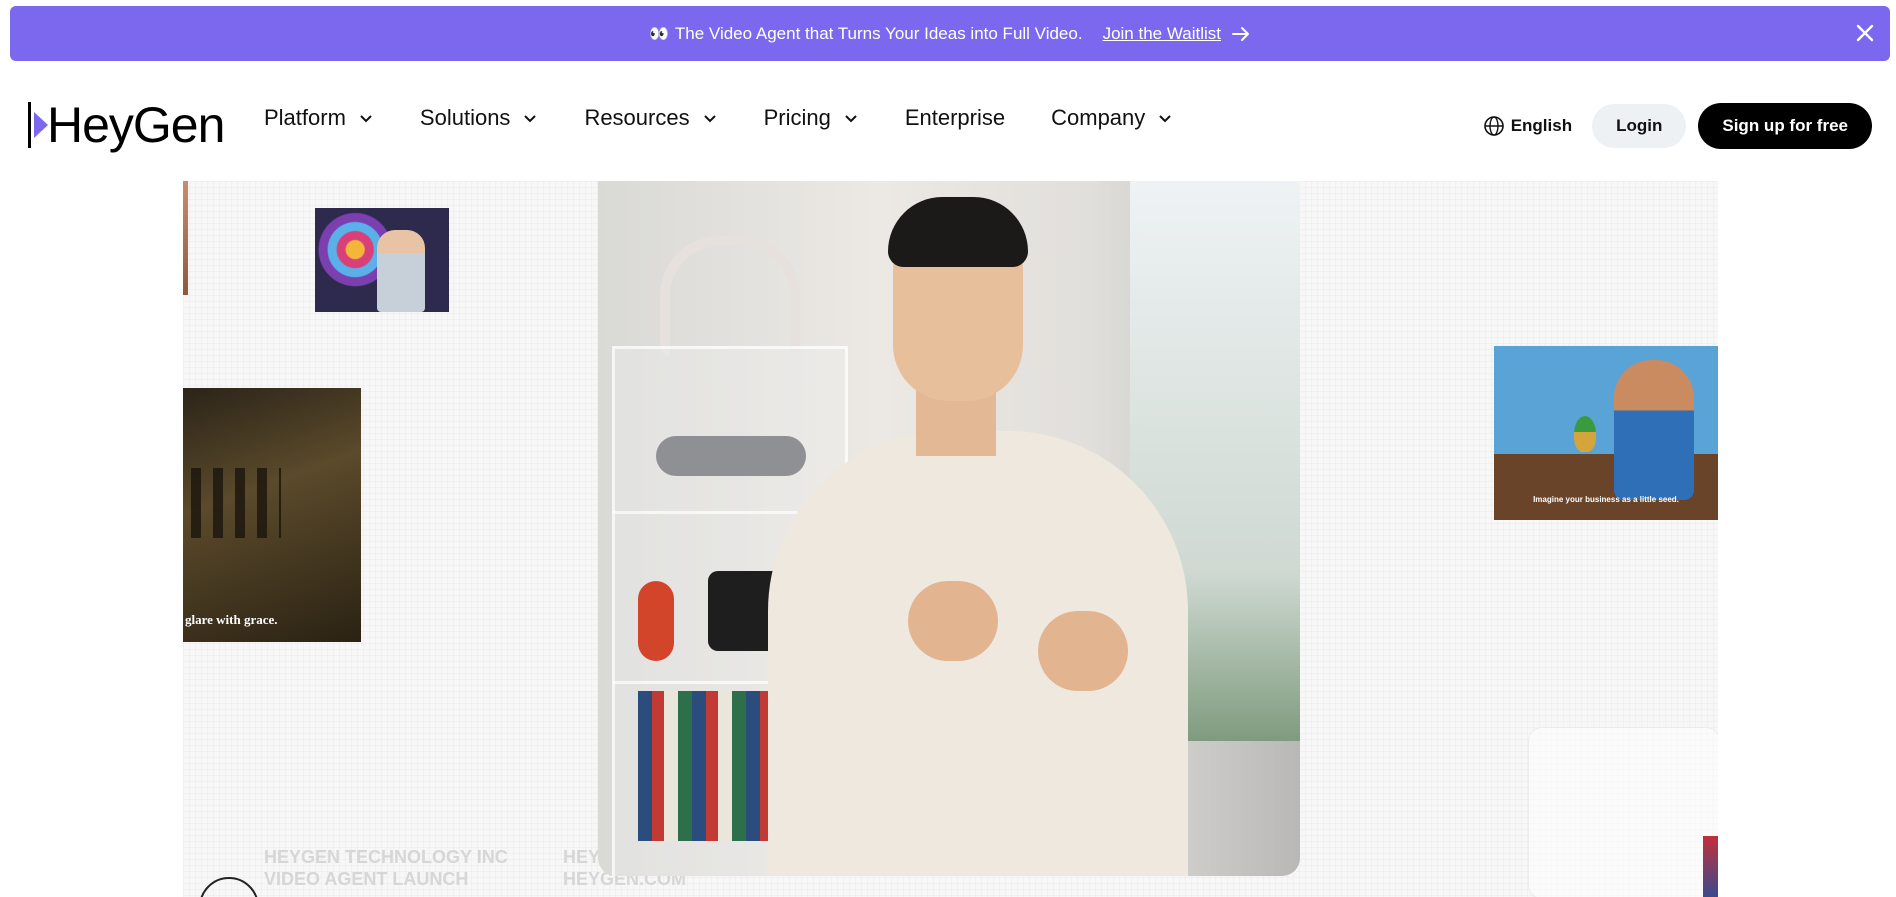  Describe the element at coordinates (366, 879) in the screenshot. I see `faded-line: VIDEO AGENT LAUNCH` at that location.